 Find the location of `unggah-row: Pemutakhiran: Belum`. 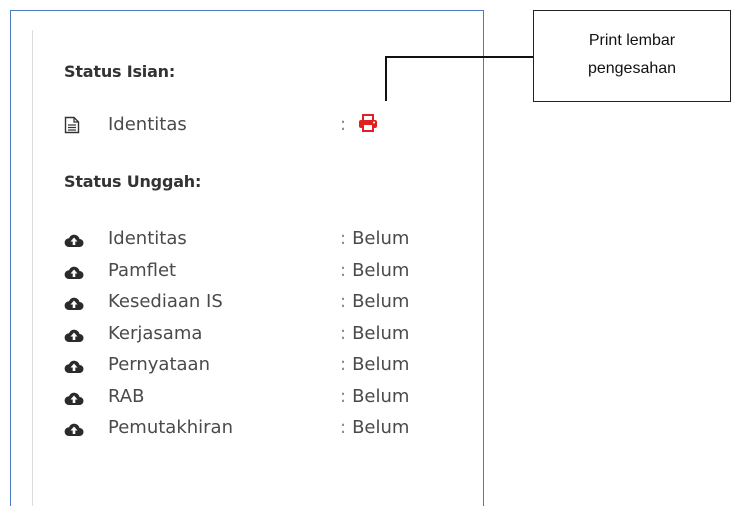

unggah-row: Pemutakhiran: Belum is located at coordinates (264, 428).